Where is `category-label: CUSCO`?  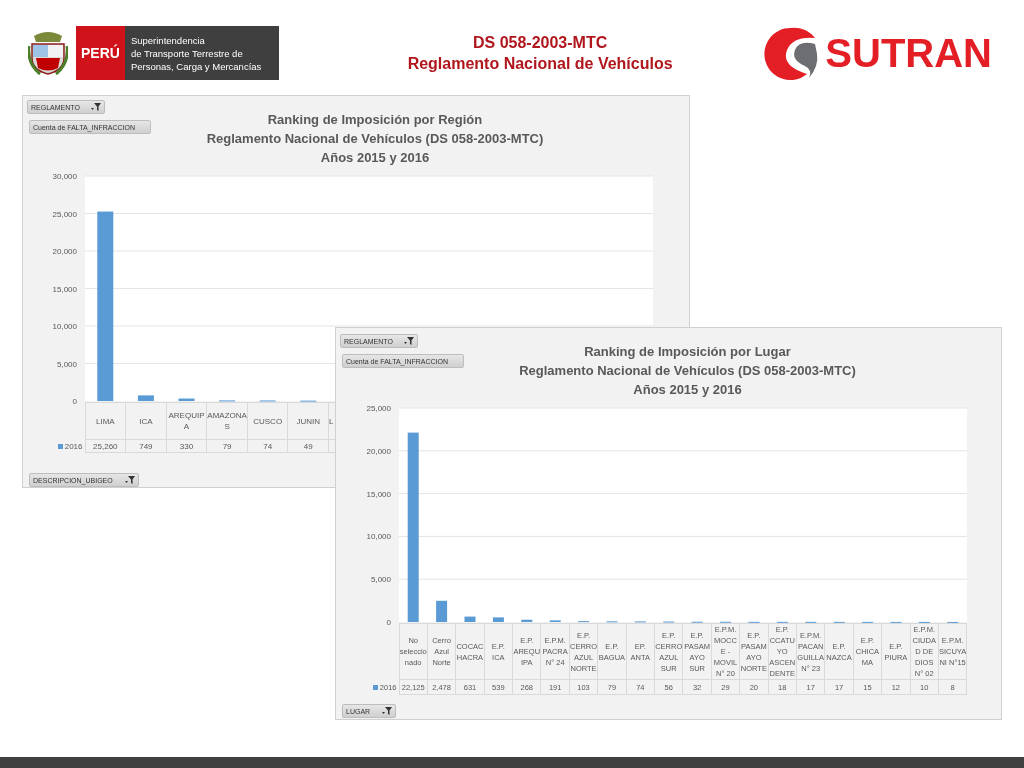 category-label: CUSCO is located at coordinates (267, 421).